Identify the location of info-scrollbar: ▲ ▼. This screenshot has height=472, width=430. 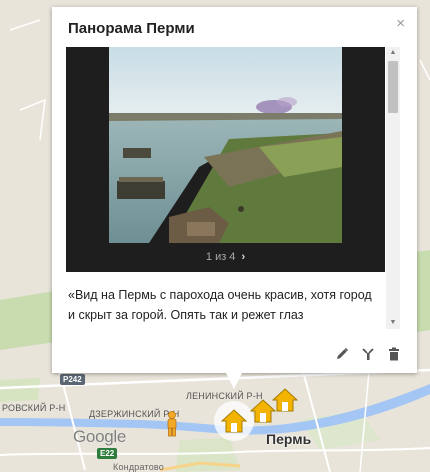
(393, 188).